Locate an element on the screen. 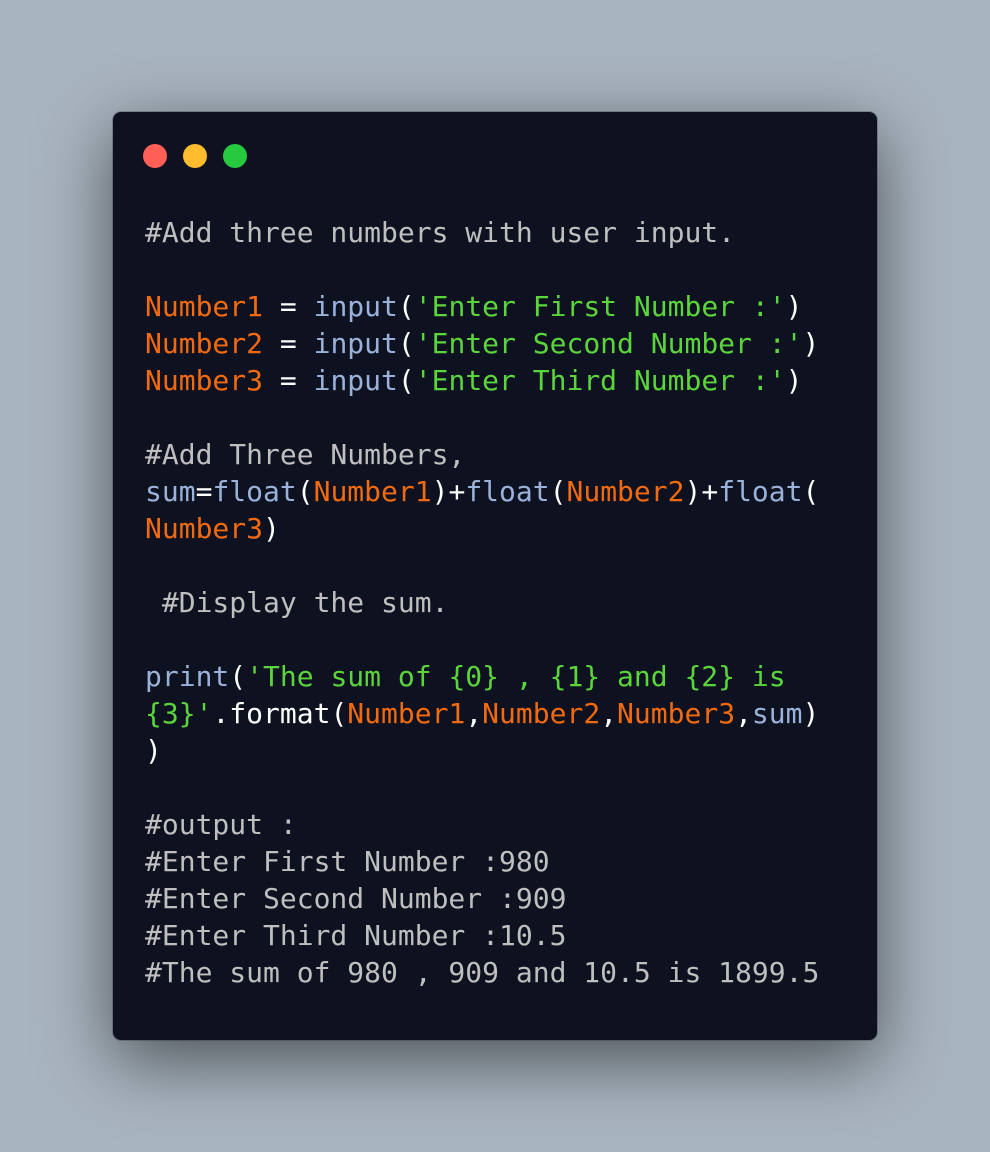 The width and height of the screenshot is (990, 1152). code-line: #Add three numbers with user input. is located at coordinates (482, 232).